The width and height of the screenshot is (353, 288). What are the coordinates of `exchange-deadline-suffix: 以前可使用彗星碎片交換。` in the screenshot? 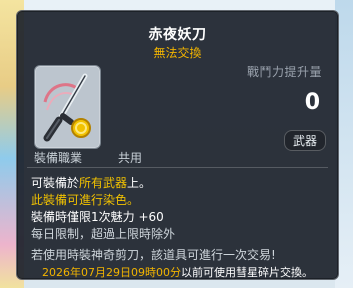 It's located at (246, 272).